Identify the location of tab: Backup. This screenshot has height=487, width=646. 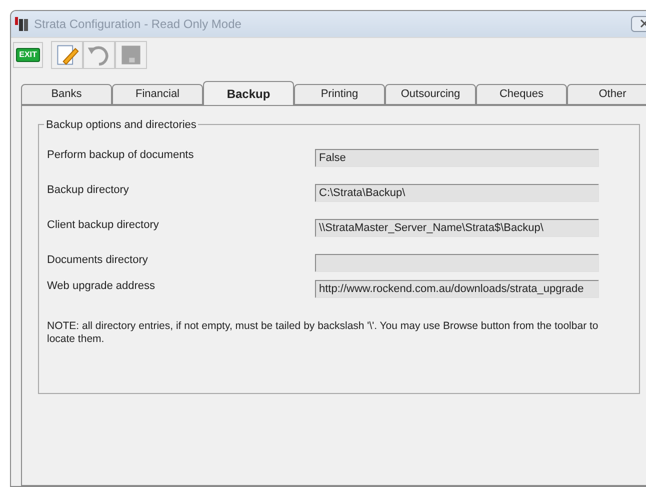
(248, 93).